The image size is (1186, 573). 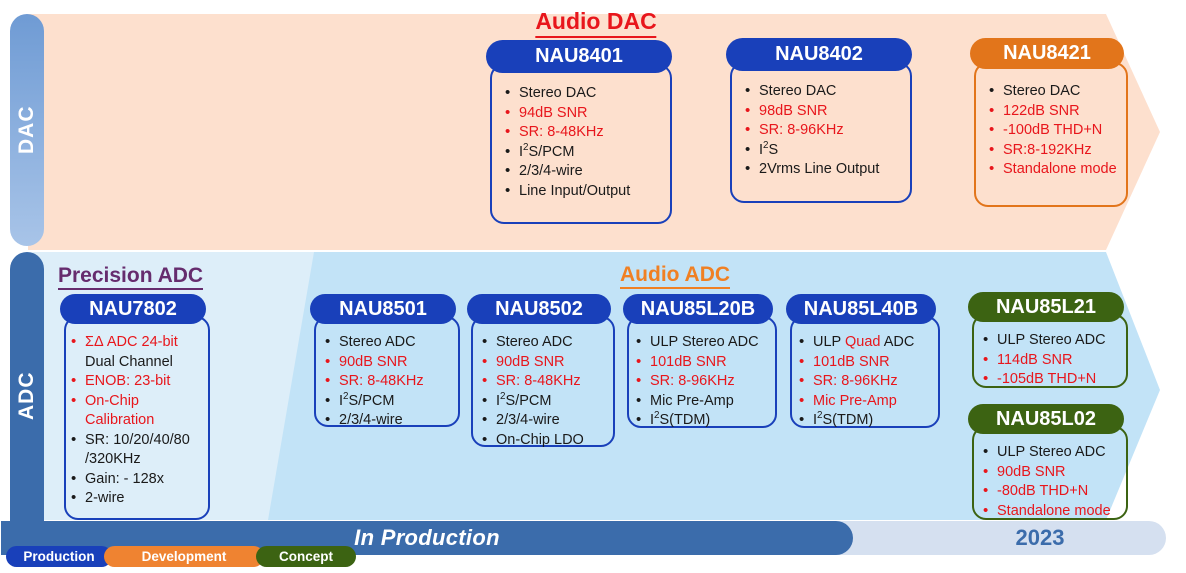 I want to click on category-tab-adc: ADC, so click(x=27, y=396).